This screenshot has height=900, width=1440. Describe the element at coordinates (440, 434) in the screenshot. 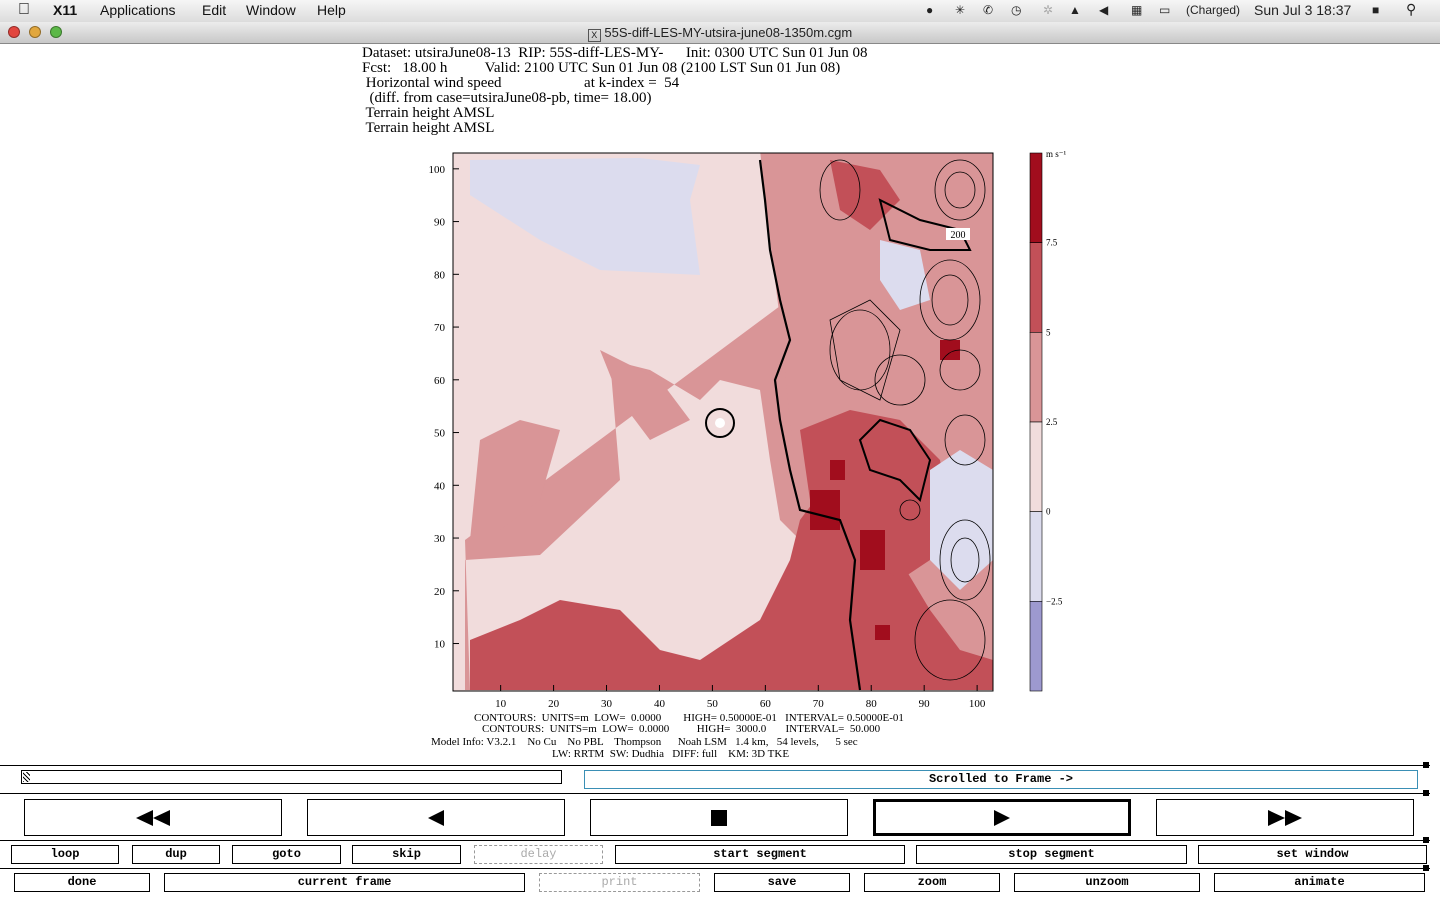

I see `y-tick-label: 50` at that location.